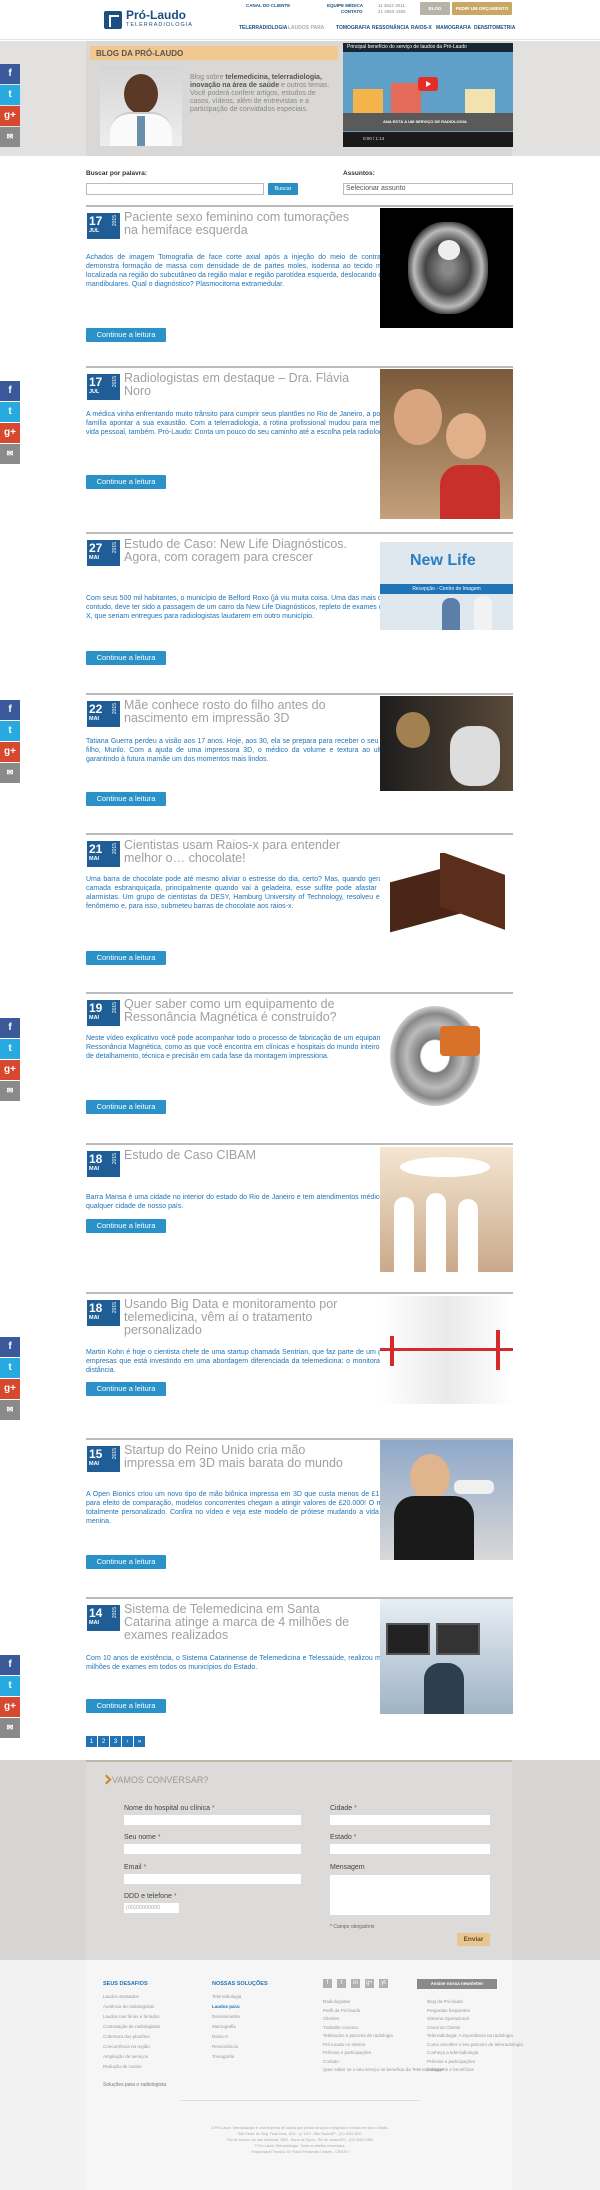 Image resolution: width=600 pixels, height=2190 pixels. What do you see at coordinates (451, 2061) in the screenshot?
I see `footer-resource-link: Prêmios e participações` at bounding box center [451, 2061].